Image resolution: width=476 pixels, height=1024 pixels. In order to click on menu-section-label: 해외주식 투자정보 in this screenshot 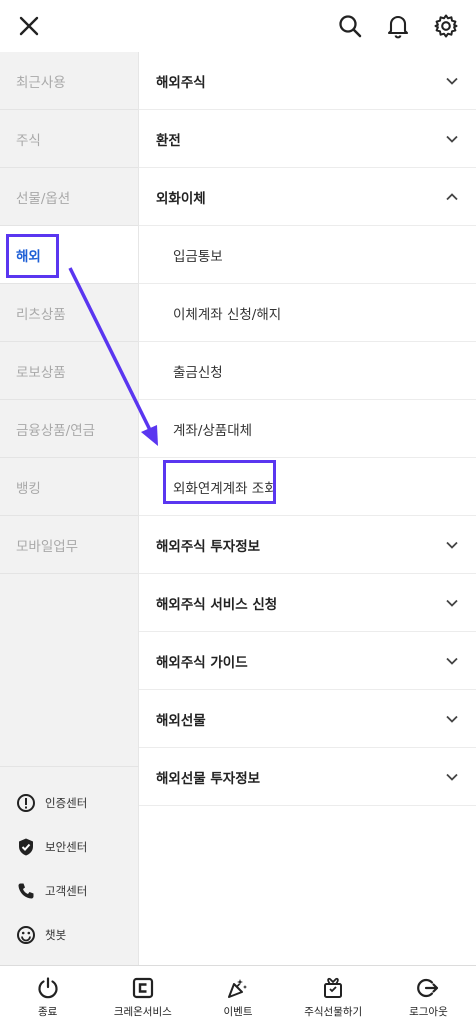, I will do `click(208, 546)`.